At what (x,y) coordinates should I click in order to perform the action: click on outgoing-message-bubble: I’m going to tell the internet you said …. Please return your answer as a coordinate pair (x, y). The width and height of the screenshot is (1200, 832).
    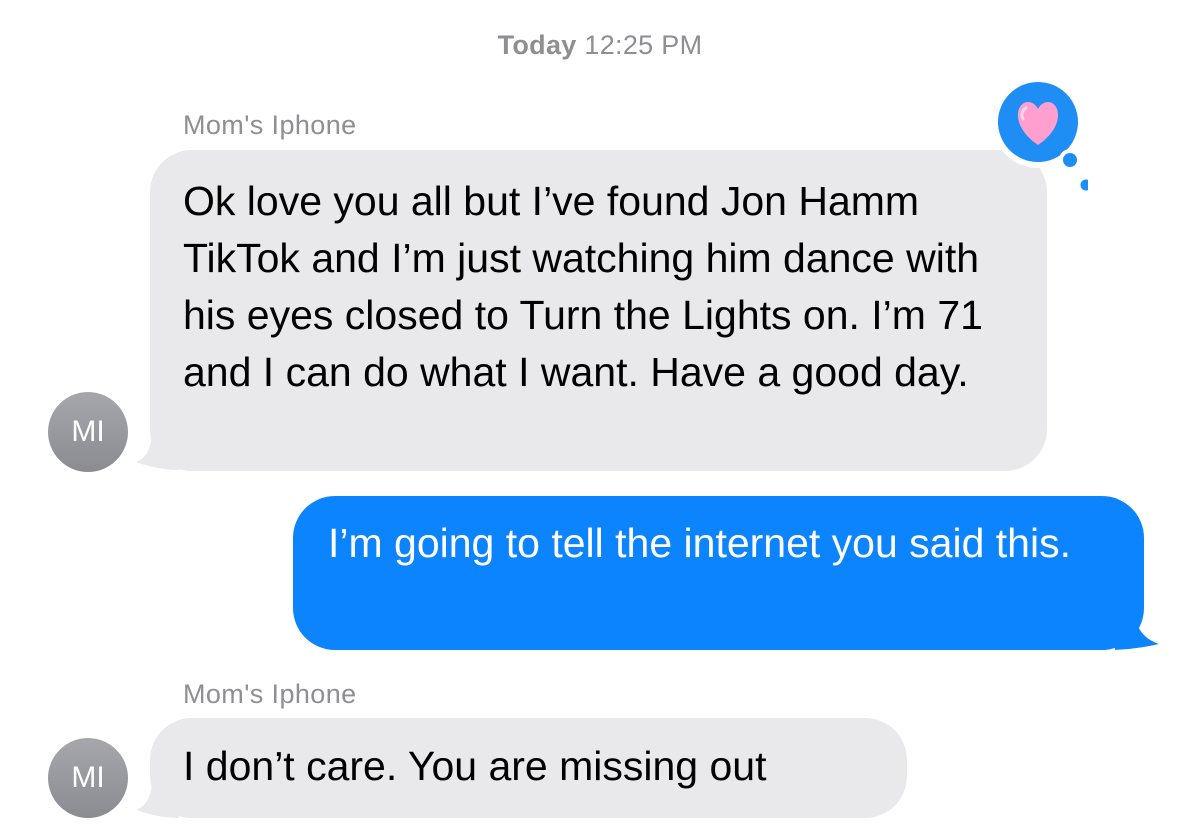
    Looking at the image, I should click on (718, 573).